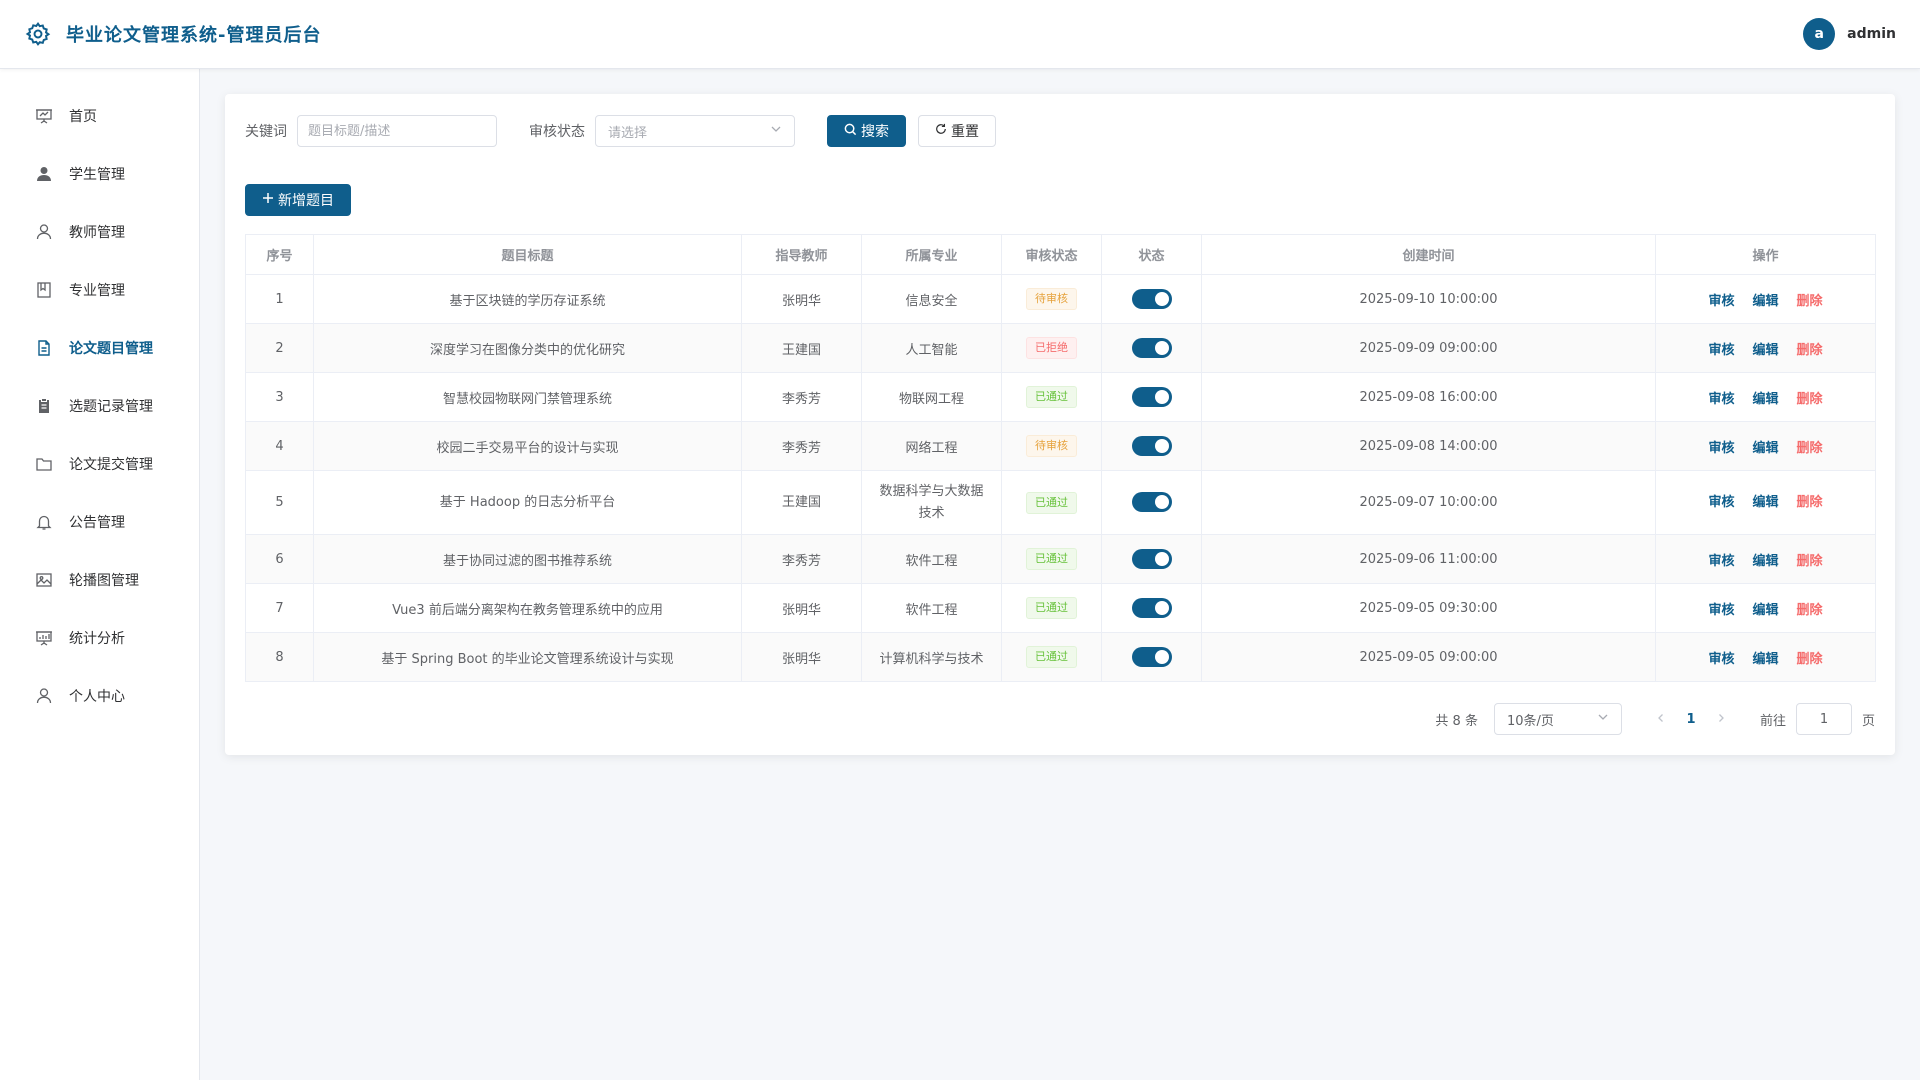 Image resolution: width=1920 pixels, height=1080 pixels. I want to click on row-number: 3, so click(279, 397).